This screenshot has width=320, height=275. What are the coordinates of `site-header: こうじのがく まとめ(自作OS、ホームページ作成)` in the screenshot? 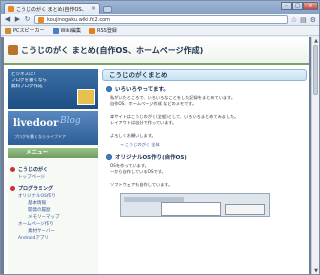 It's located at (156, 51).